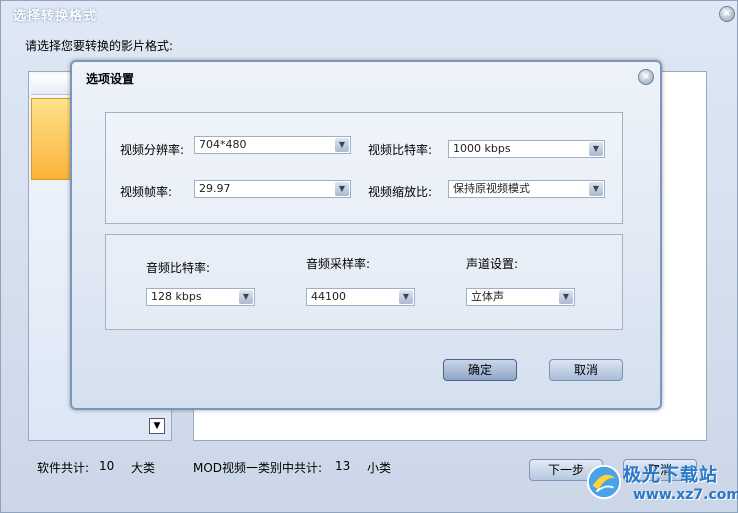  What do you see at coordinates (63, 468) in the screenshot?
I see `software-count-label: 软件共计:` at bounding box center [63, 468].